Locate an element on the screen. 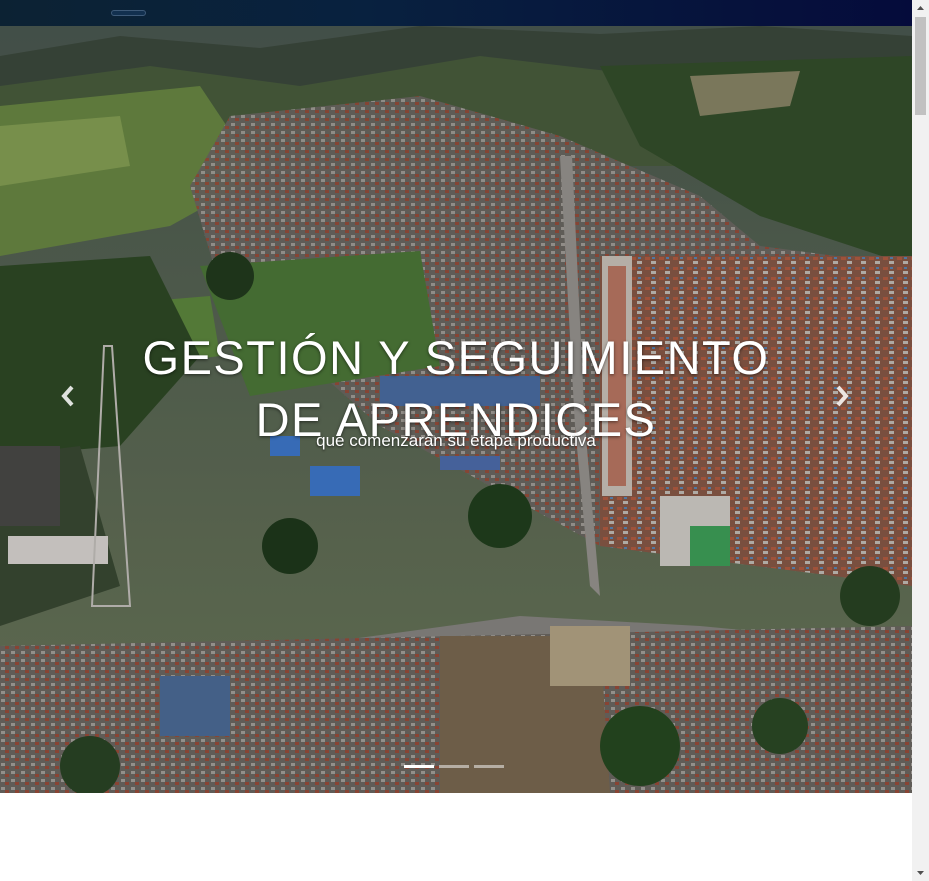 The height and width of the screenshot is (881, 929). carousel-next-button is located at coordinates (842, 396).